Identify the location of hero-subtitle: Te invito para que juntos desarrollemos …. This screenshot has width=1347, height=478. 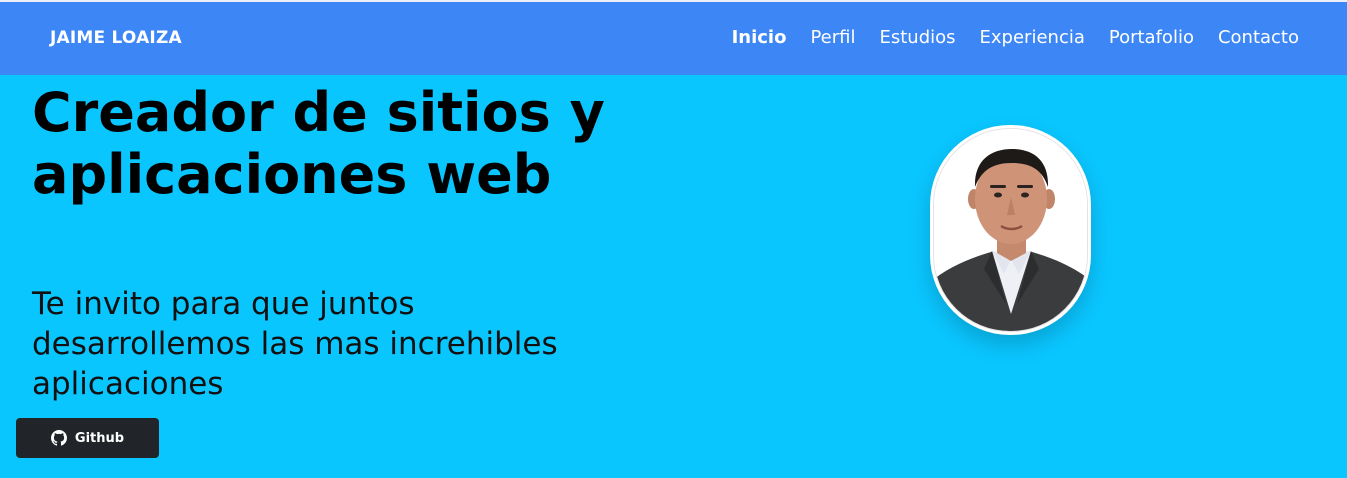
(295, 344).